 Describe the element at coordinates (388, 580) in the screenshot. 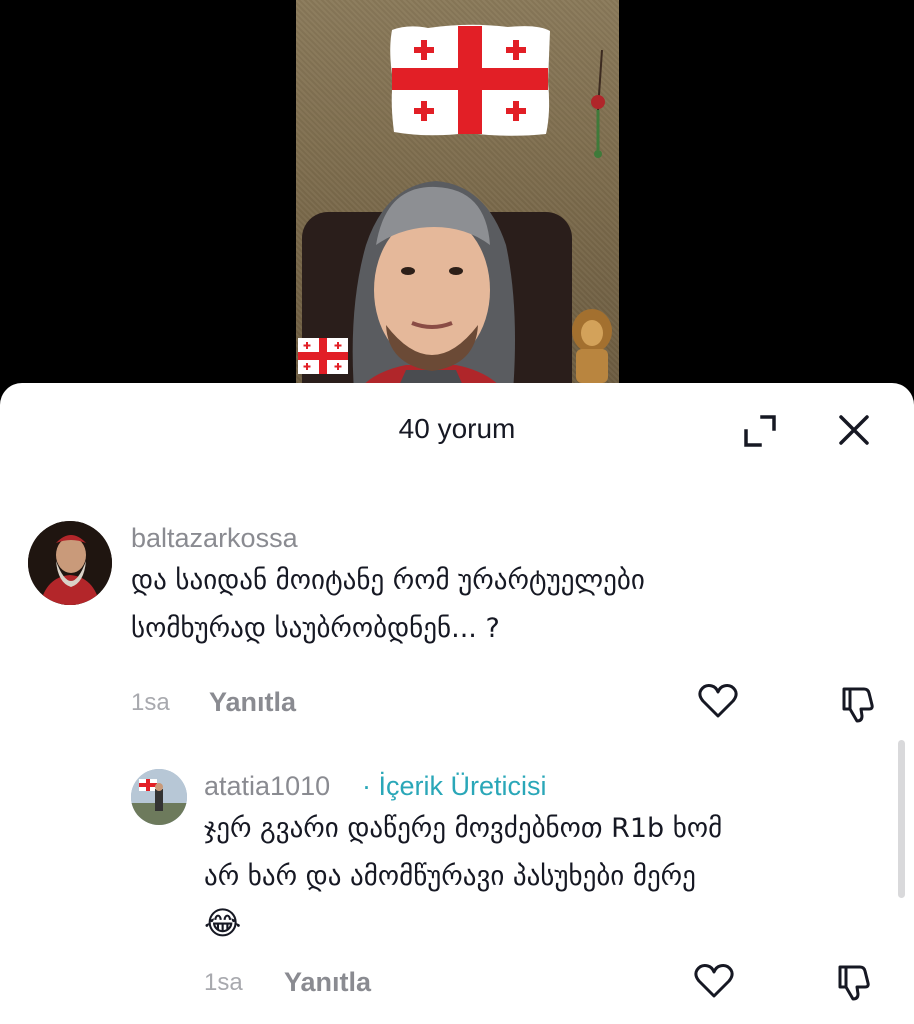

I see `comment-text-line: და საიდან მოიტანე რომ ურარტუელები` at that location.